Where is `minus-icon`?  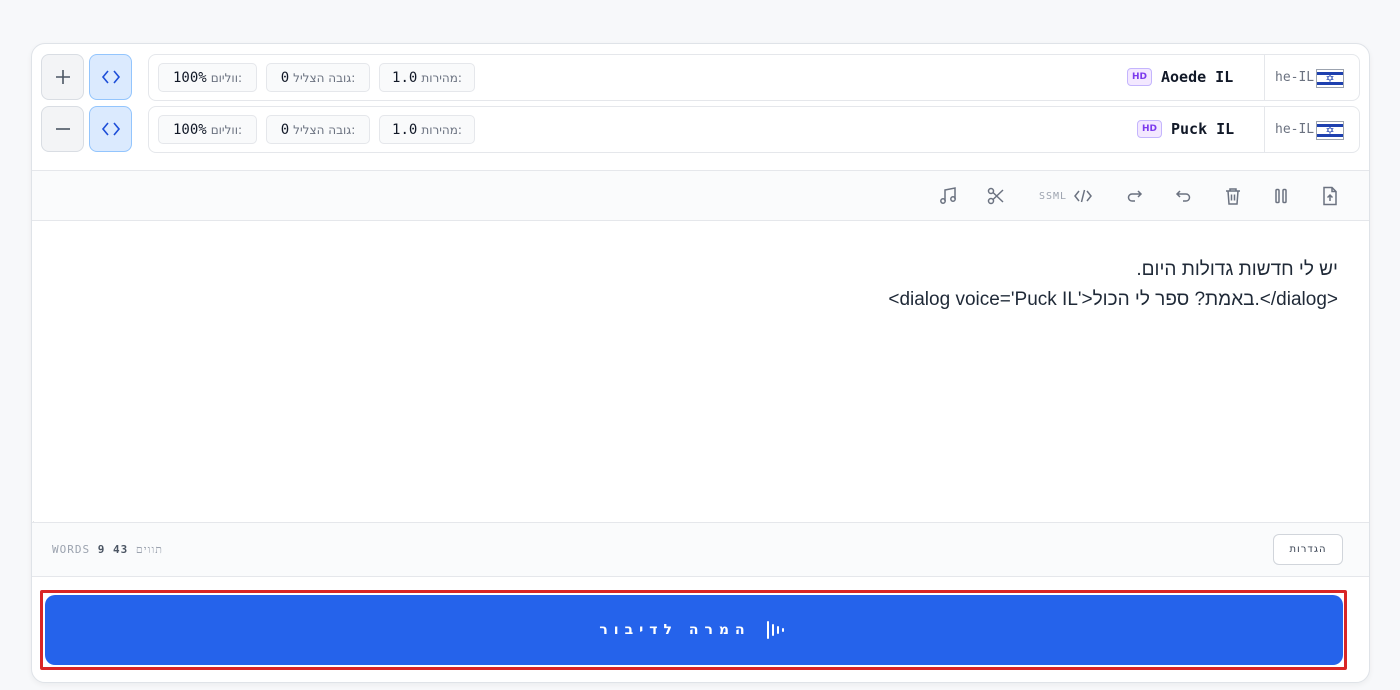
minus-icon is located at coordinates (62, 129).